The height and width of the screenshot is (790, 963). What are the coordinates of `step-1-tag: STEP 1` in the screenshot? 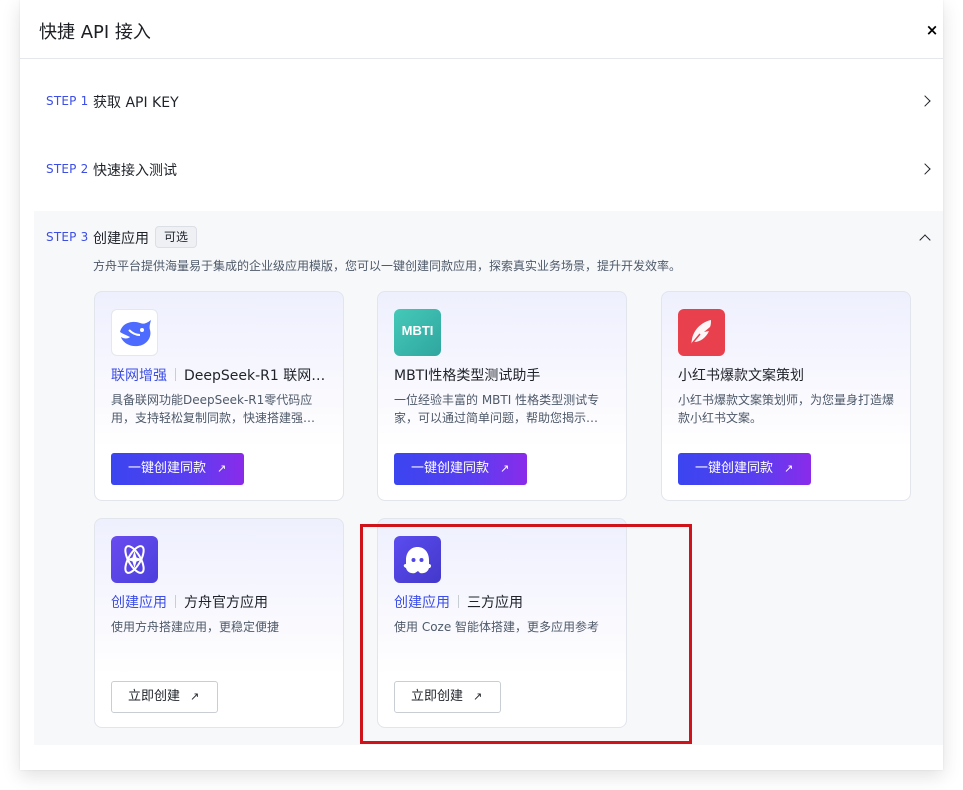 It's located at (67, 101).